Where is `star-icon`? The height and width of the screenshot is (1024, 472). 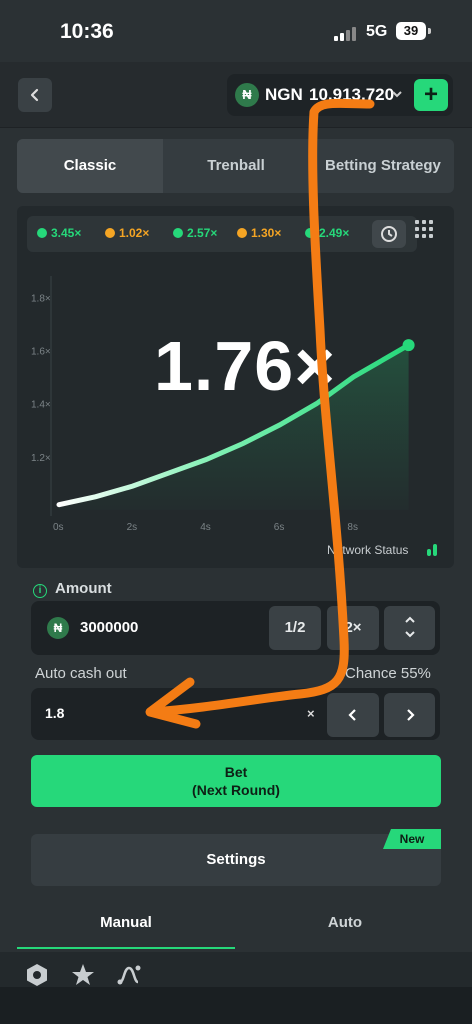 star-icon is located at coordinates (83, 975).